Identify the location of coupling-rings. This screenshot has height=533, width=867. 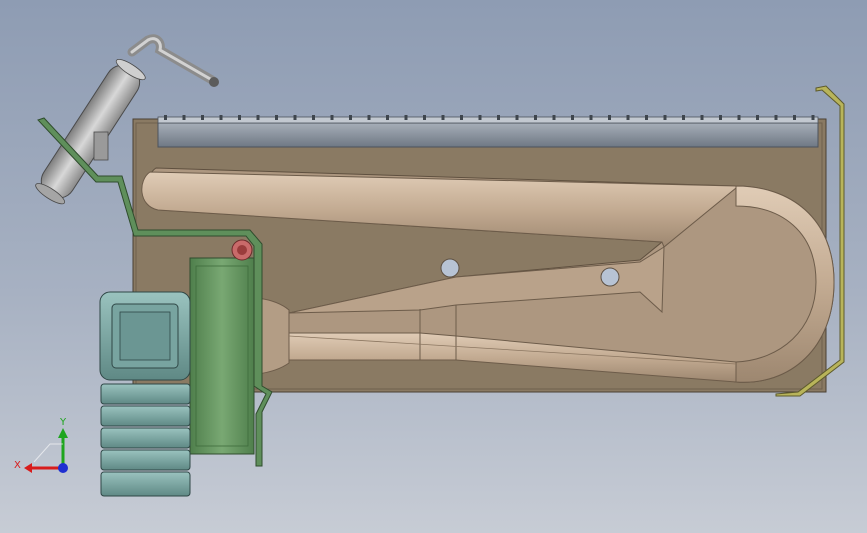
(145, 440).